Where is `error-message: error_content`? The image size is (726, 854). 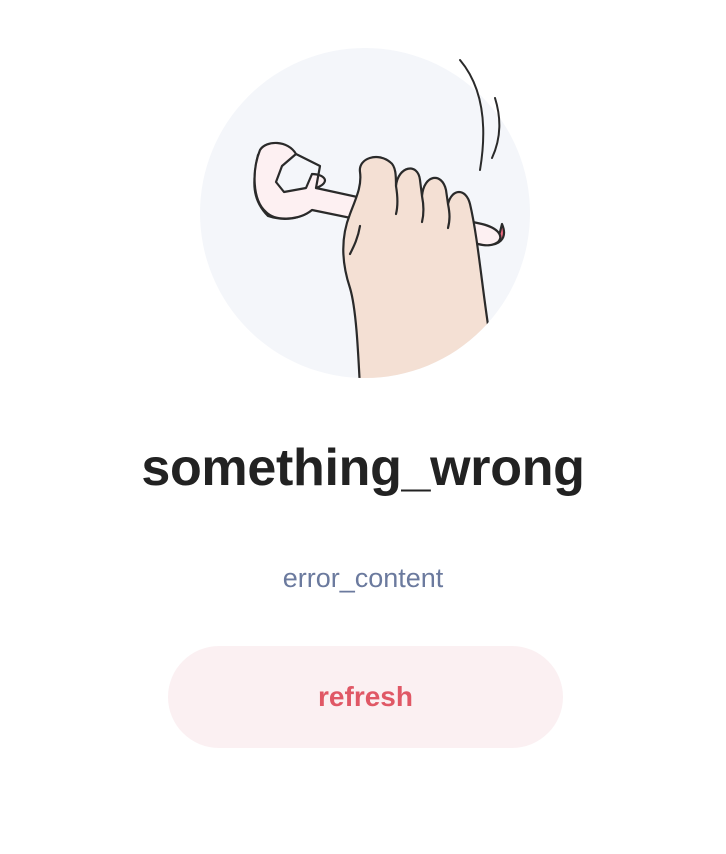
error-message: error_content is located at coordinates (363, 578).